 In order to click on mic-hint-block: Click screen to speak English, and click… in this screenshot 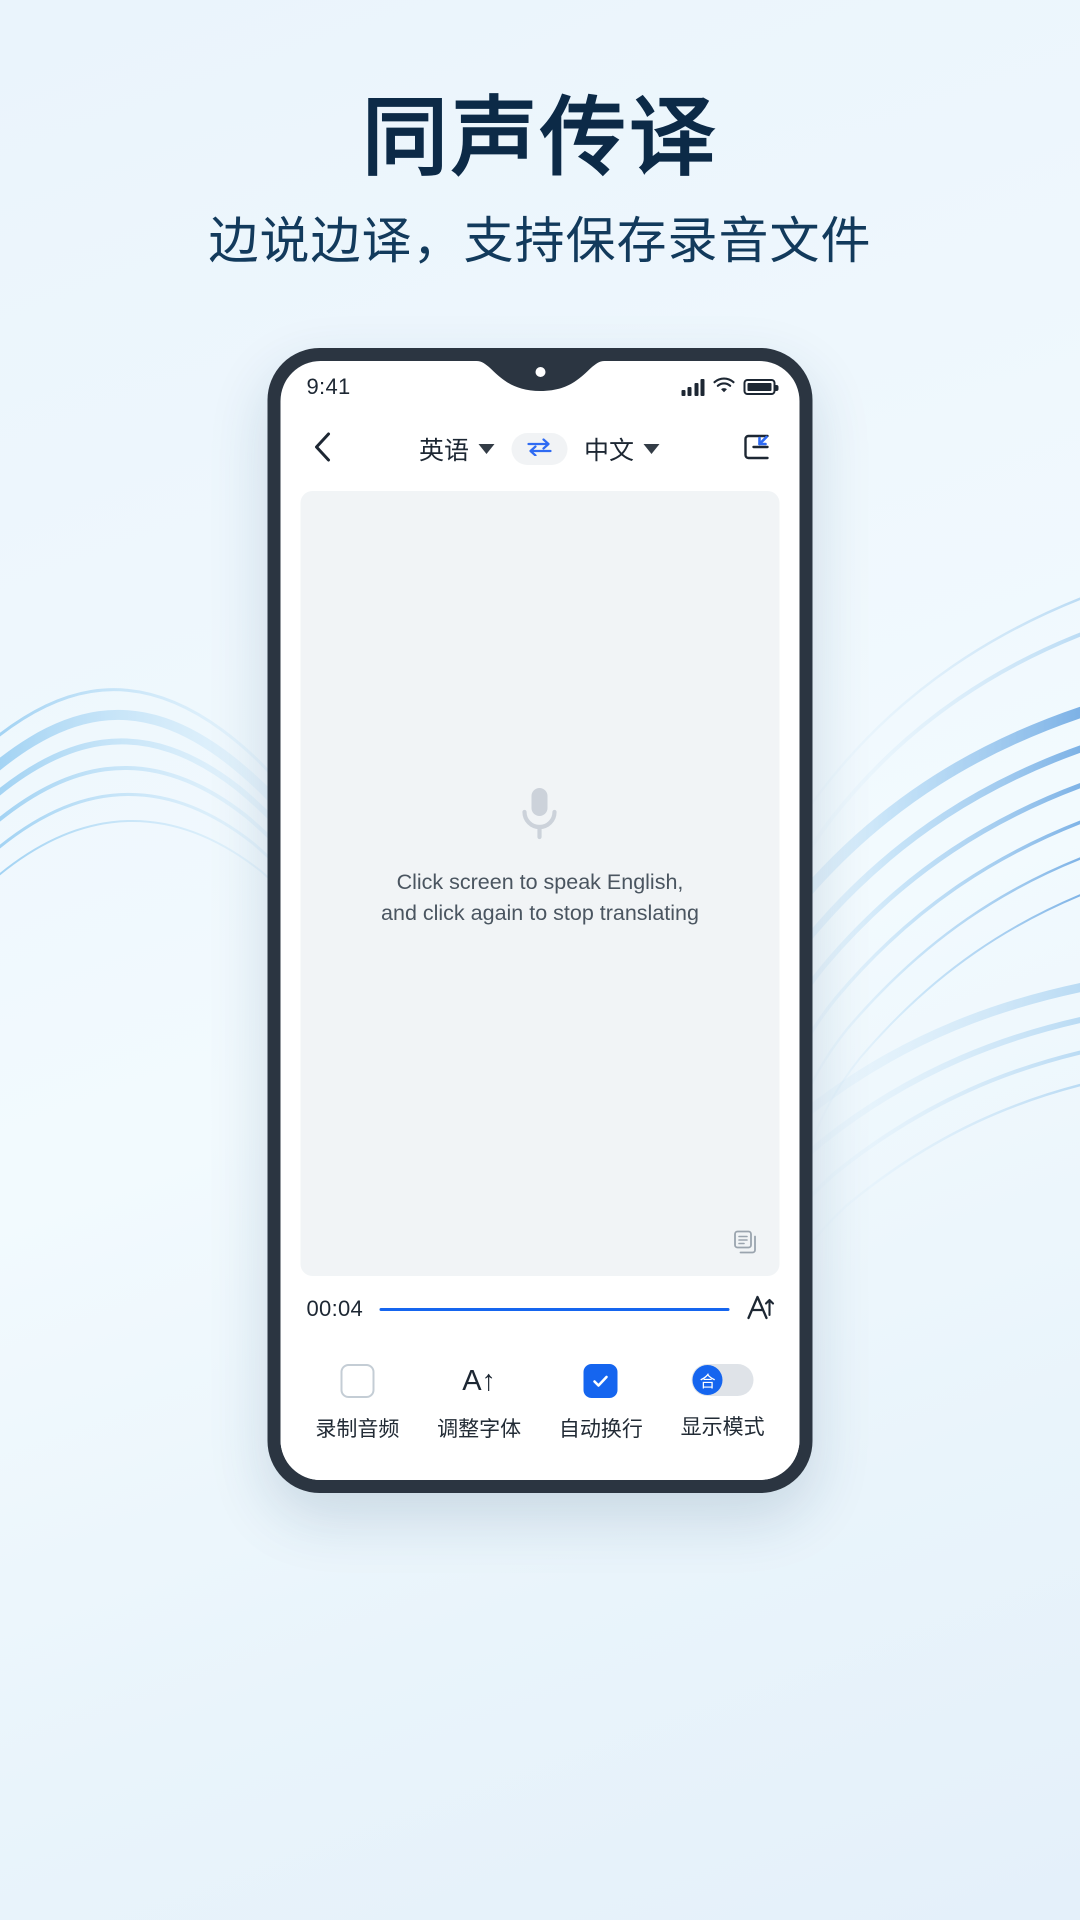, I will do `click(540, 857)`.